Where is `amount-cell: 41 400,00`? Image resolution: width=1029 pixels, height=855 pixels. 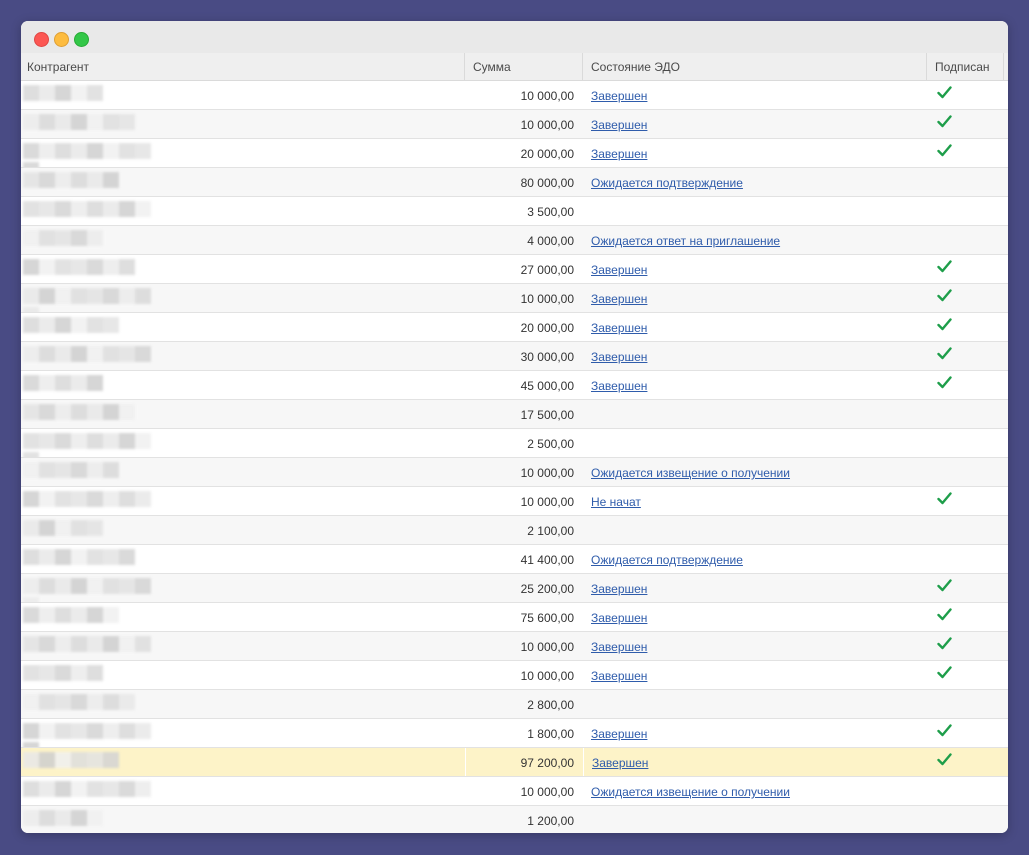 amount-cell: 41 400,00 is located at coordinates (547, 560).